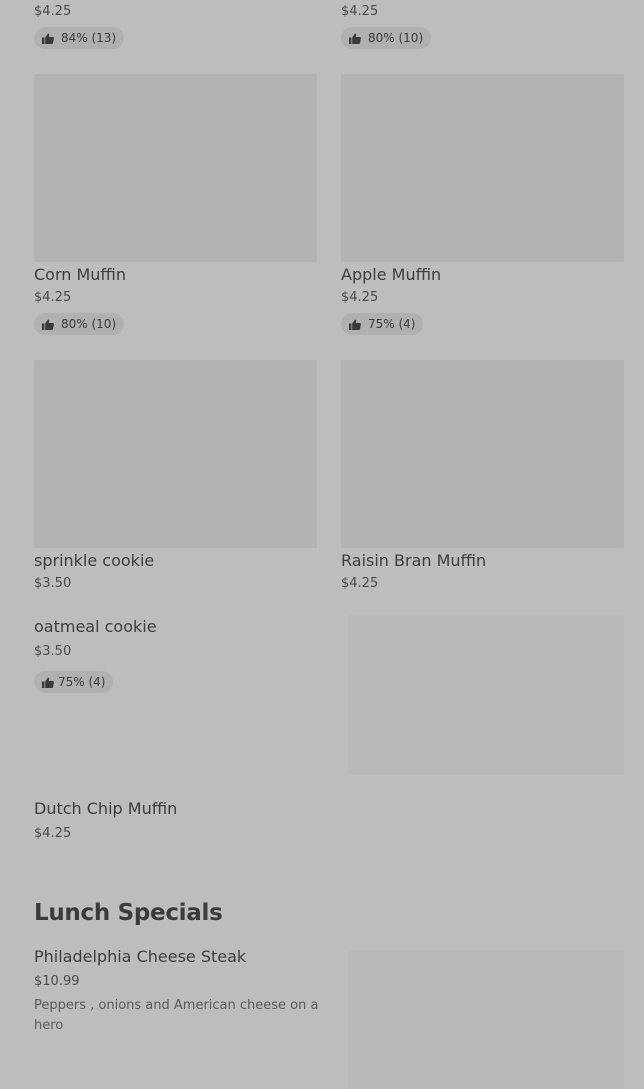  What do you see at coordinates (80, 275) in the screenshot?
I see `item-name: Corn Muffin` at bounding box center [80, 275].